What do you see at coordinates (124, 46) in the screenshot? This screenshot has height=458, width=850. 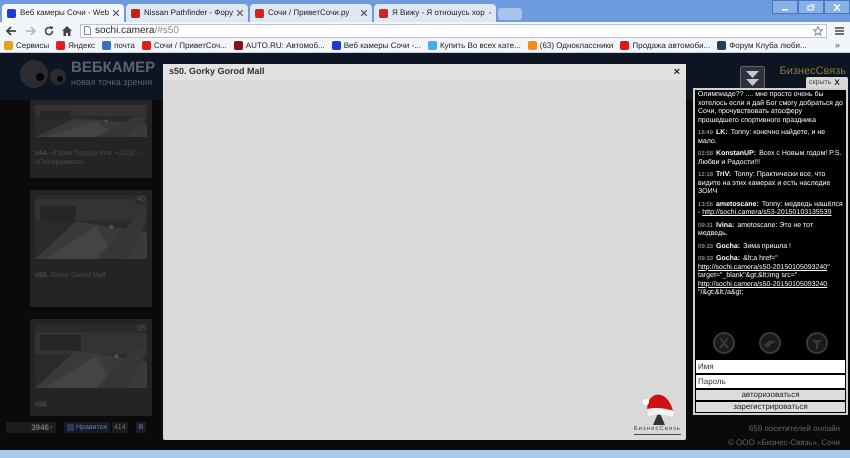 I see `bookmark-label: почта` at bounding box center [124, 46].